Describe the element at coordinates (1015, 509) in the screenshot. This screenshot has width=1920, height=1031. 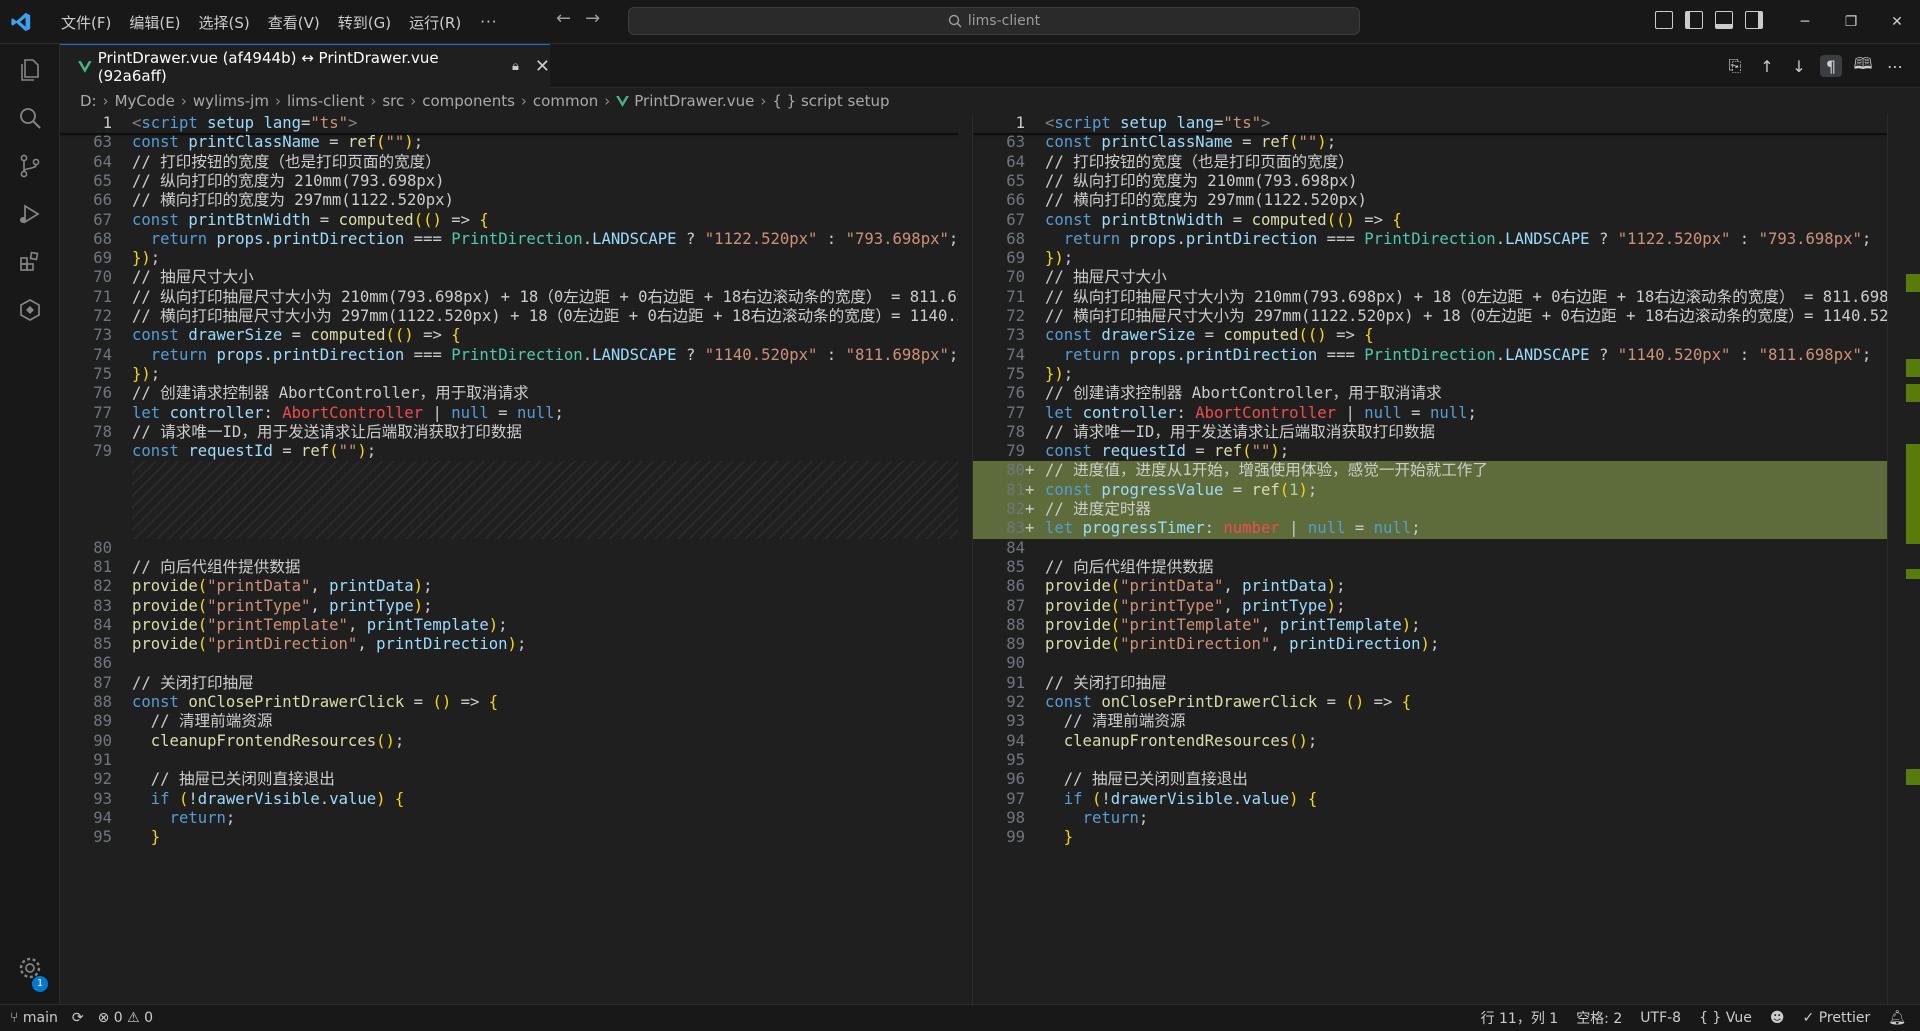
I see `line-number: 82` at that location.